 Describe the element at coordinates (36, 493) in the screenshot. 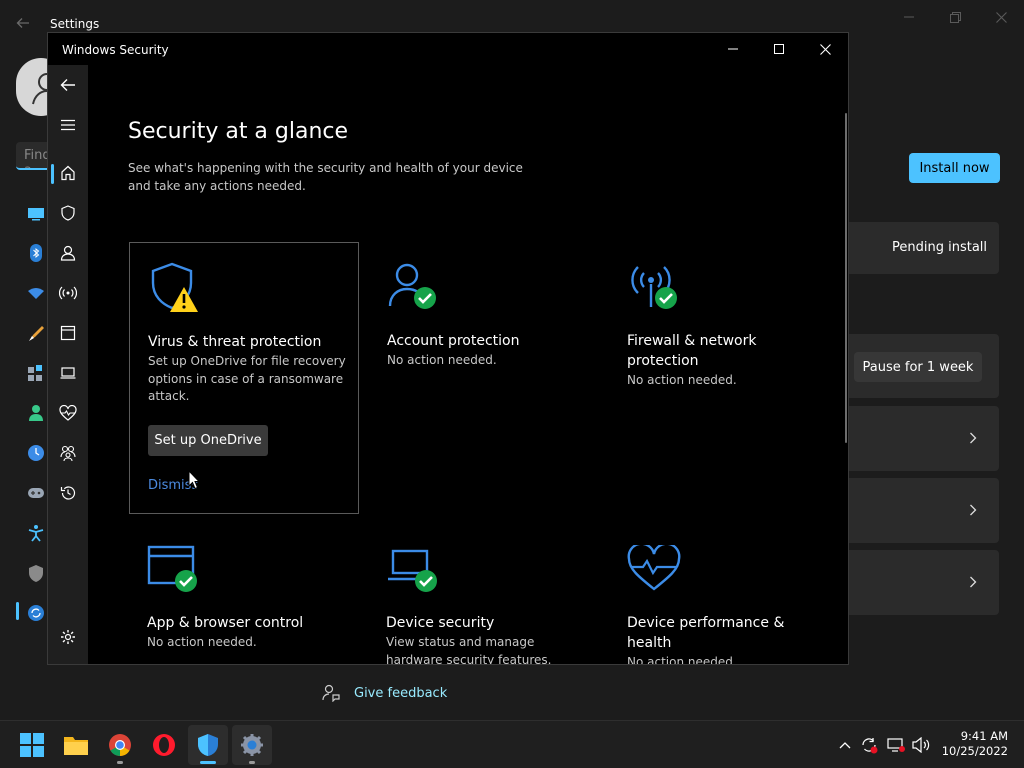

I see `gaming-icon` at that location.